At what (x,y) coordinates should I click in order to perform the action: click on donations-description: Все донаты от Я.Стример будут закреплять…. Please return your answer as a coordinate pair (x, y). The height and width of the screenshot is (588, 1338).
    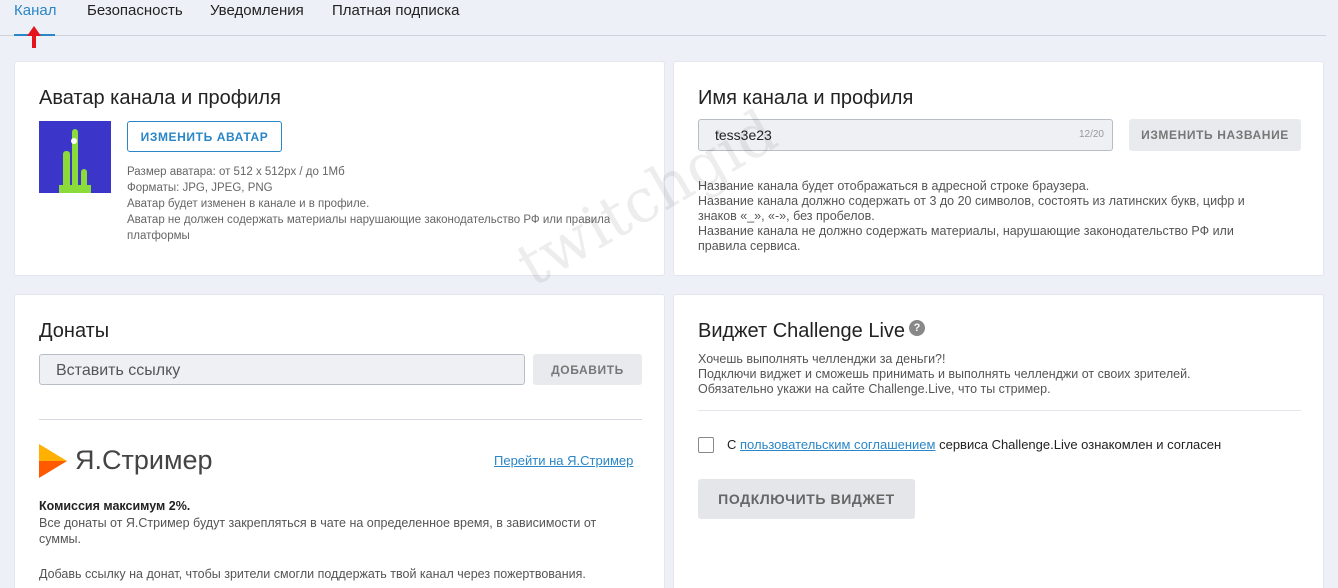
    Looking at the image, I should click on (317, 531).